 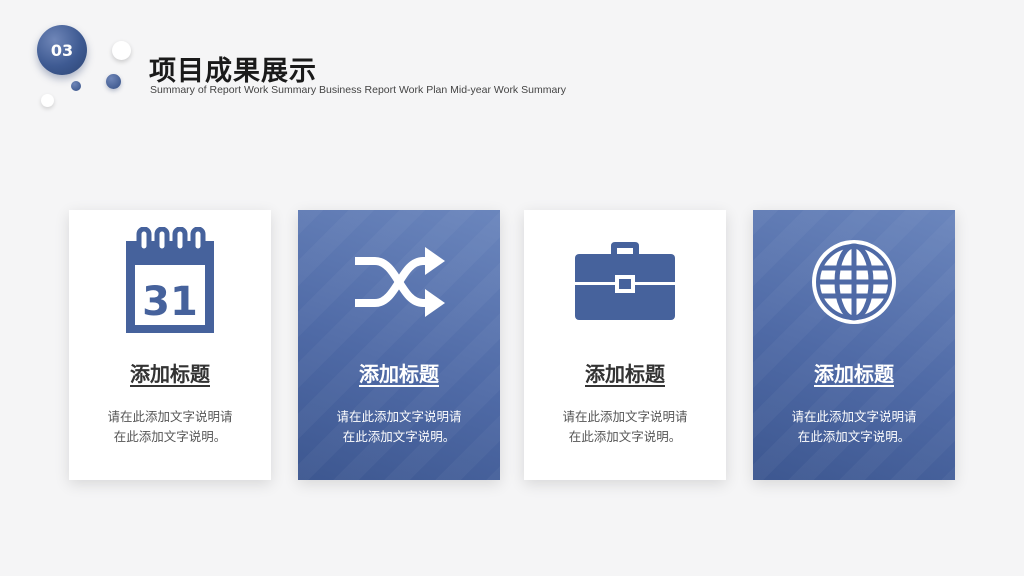 I want to click on section-number-badge: 03, so click(x=62, y=50).